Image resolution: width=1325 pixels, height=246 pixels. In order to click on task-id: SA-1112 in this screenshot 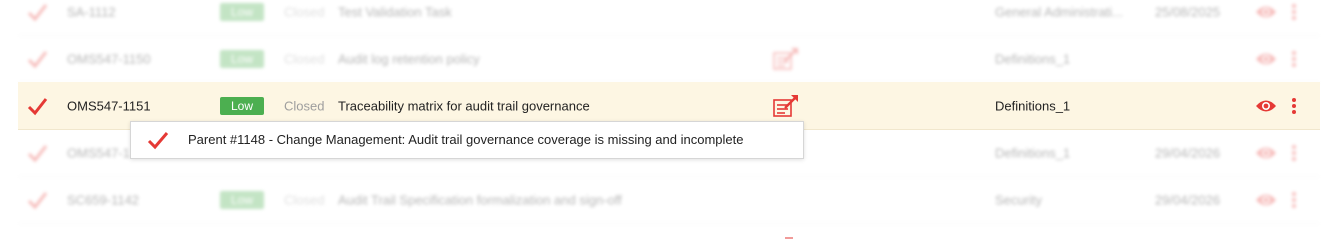, I will do `click(91, 11)`.